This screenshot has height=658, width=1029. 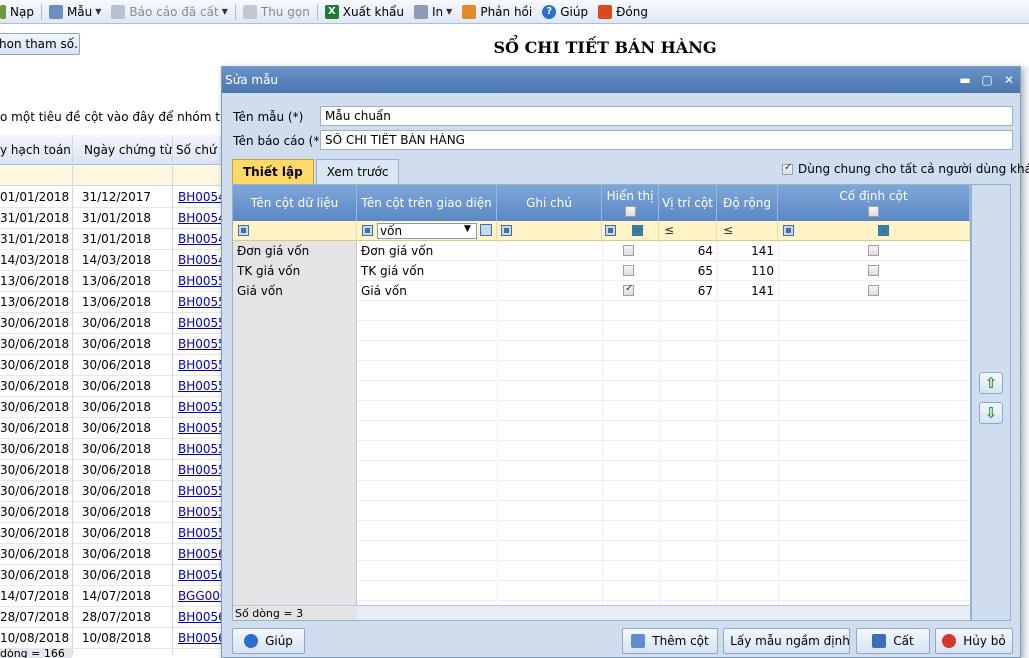 I want to click on select-all-fixed-checkbox, so click(x=873, y=211).